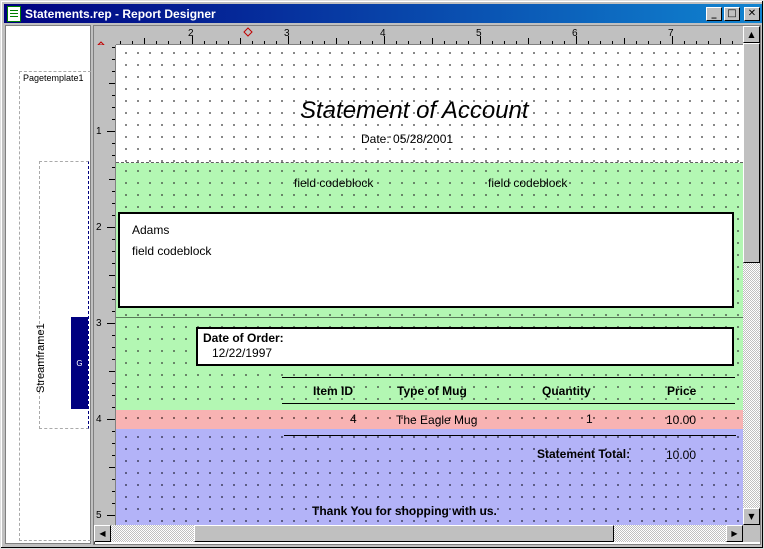  What do you see at coordinates (732, 13) in the screenshot?
I see `maximize-button: □` at bounding box center [732, 13].